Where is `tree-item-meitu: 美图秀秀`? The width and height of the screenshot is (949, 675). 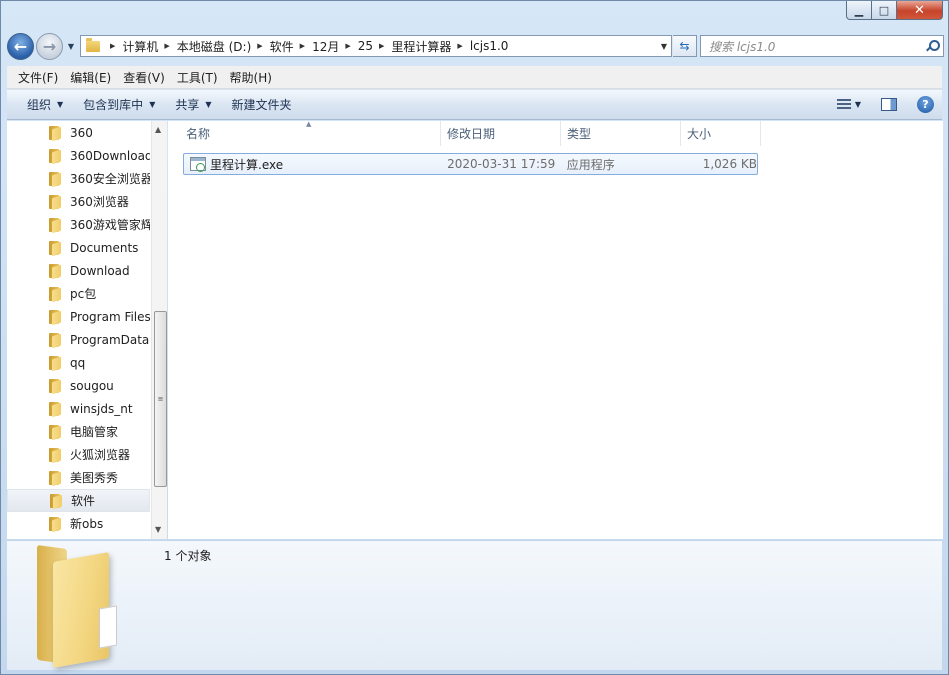 tree-item-meitu: 美图秀秀 is located at coordinates (78, 477).